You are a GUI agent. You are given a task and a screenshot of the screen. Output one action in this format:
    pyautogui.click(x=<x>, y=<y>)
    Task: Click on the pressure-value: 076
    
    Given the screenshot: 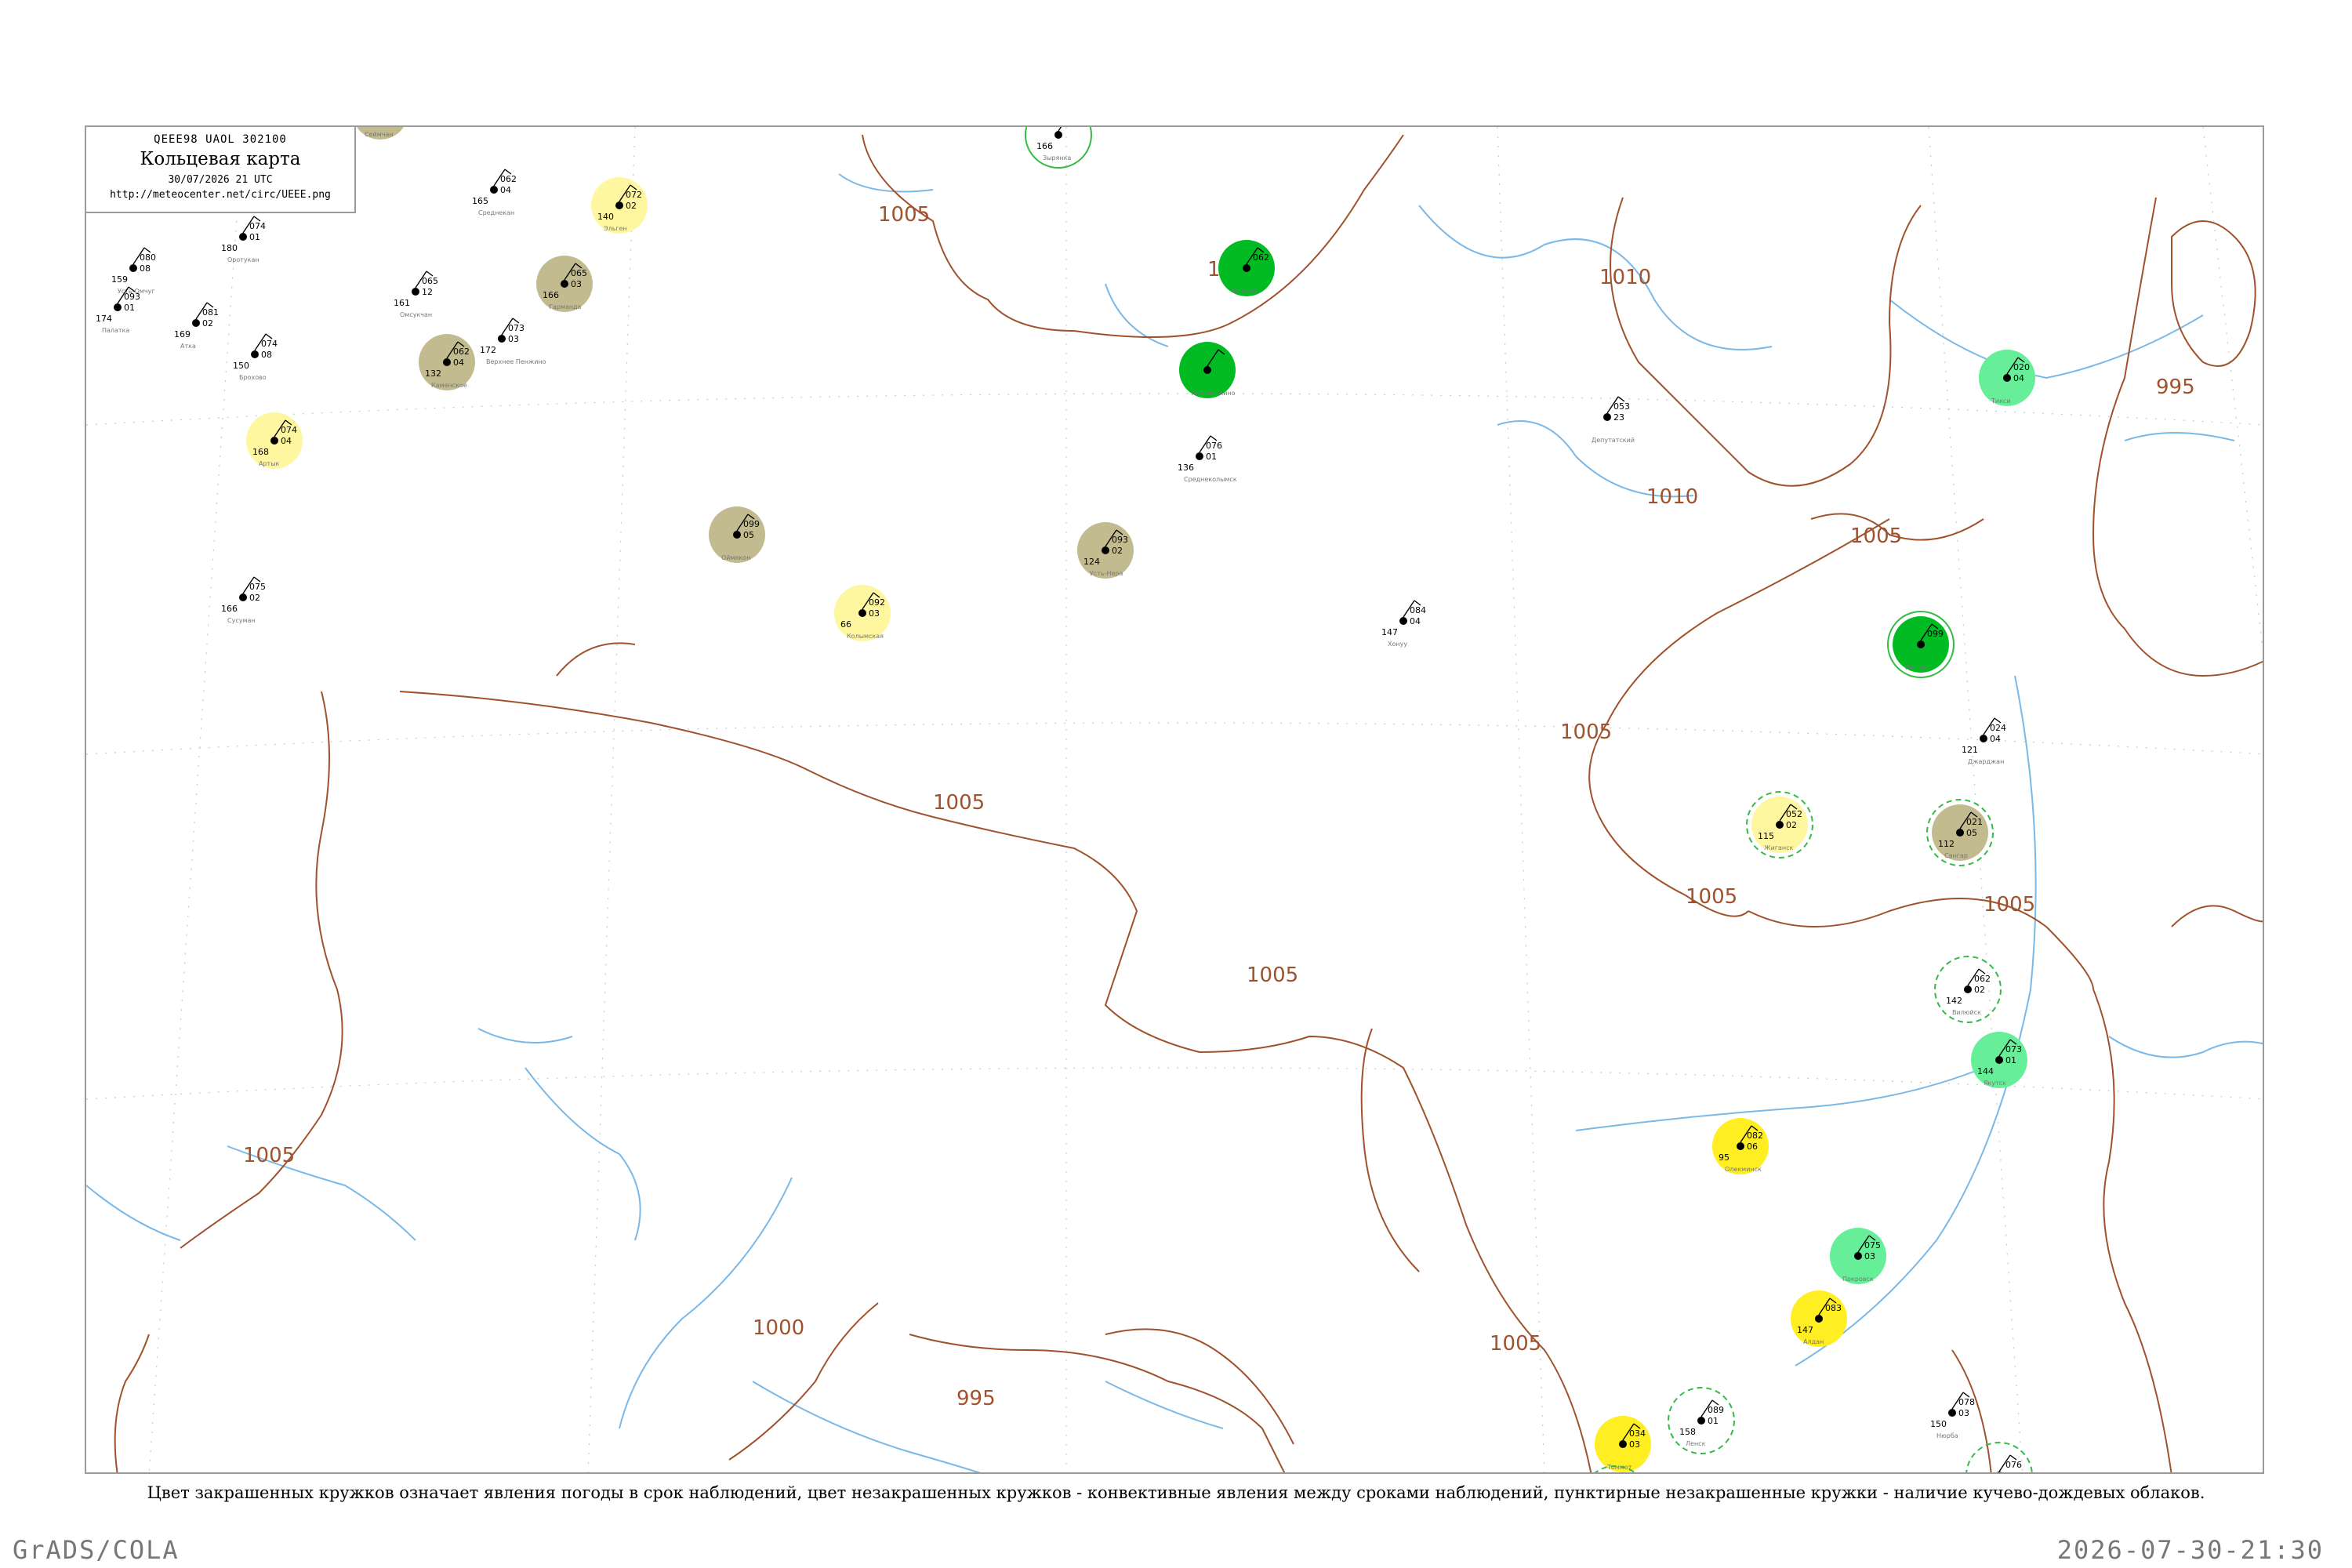 What is the action you would take?
    pyautogui.click(x=2013, y=1465)
    